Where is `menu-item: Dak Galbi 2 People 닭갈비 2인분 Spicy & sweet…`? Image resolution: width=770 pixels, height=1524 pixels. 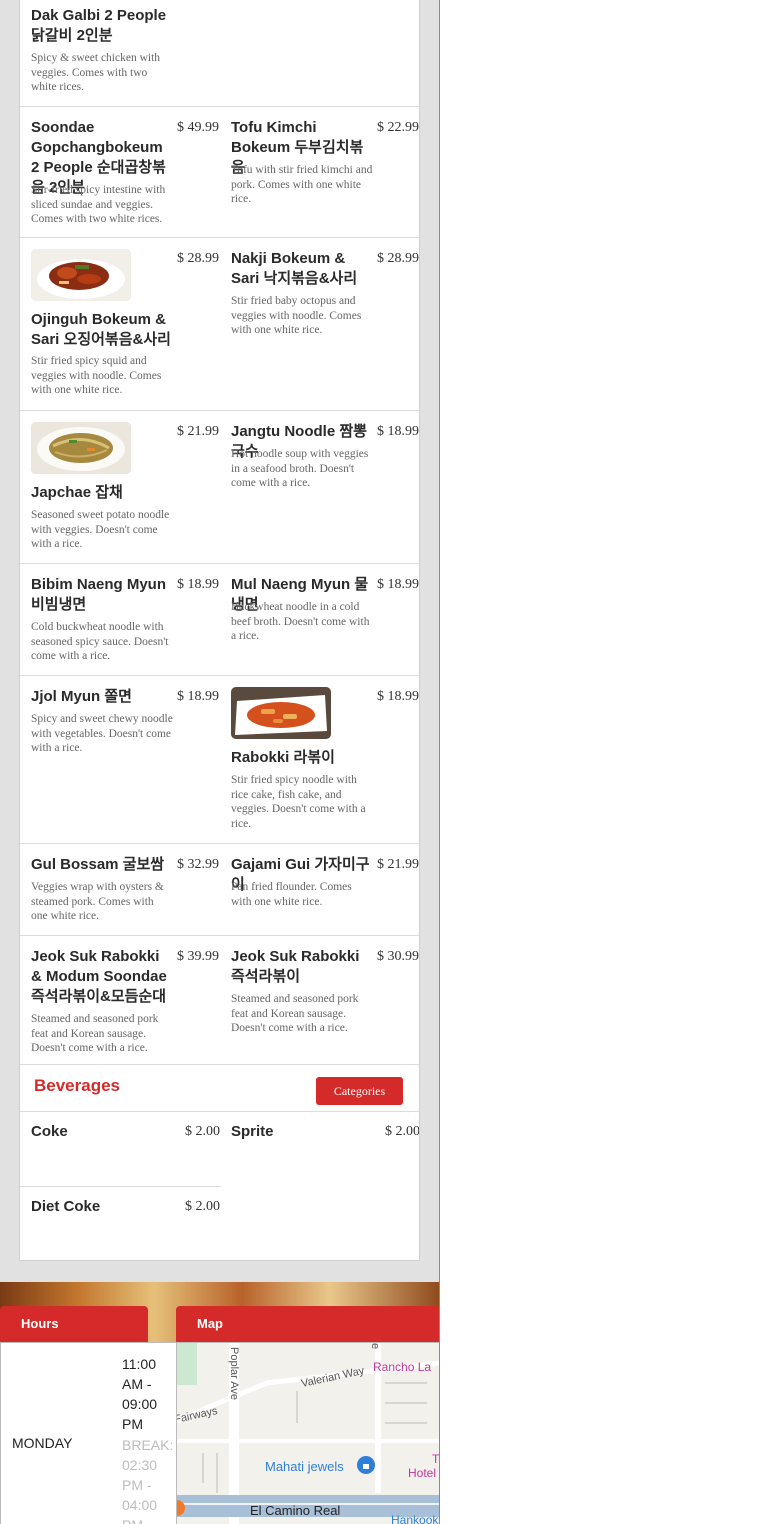 menu-item: Dak Galbi 2 People 닭갈비 2인분 Spicy & sweet… is located at coordinates (120, 53).